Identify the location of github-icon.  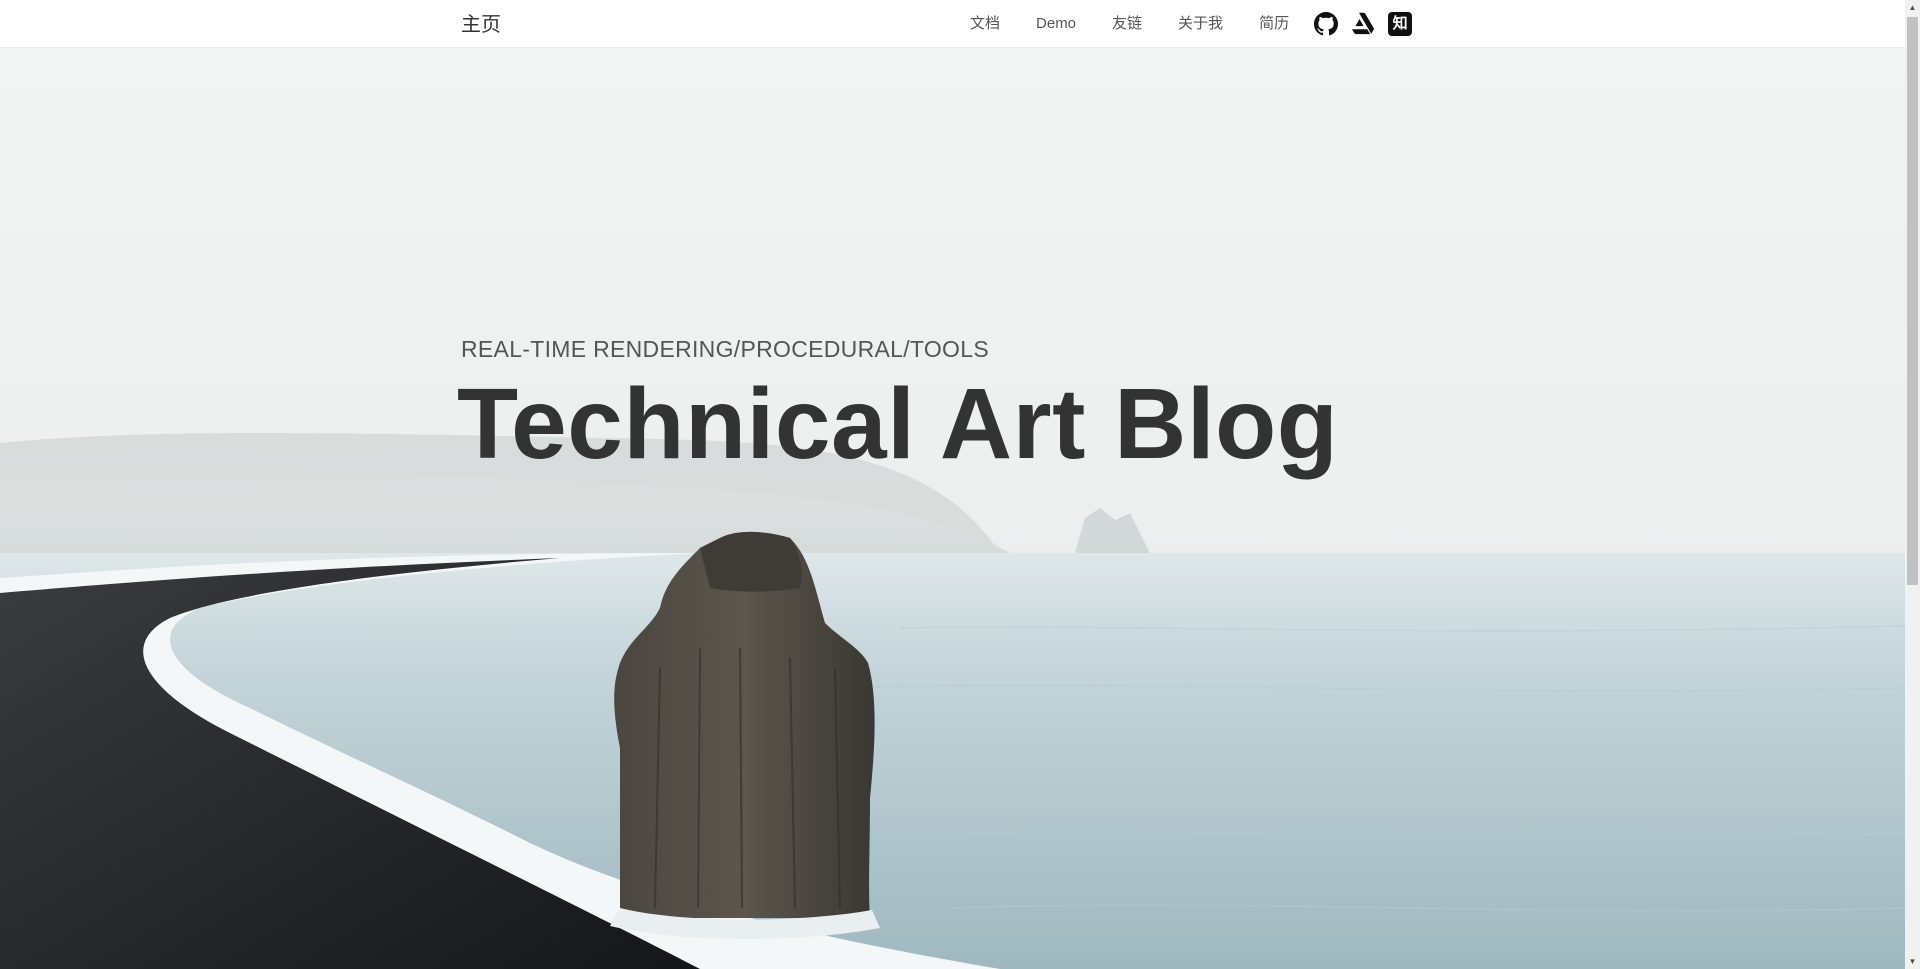
(1326, 24).